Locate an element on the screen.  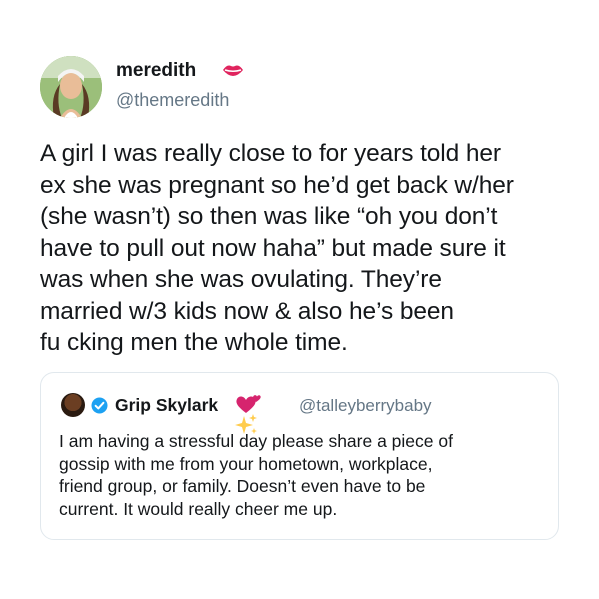
avatar is located at coordinates (71, 87).